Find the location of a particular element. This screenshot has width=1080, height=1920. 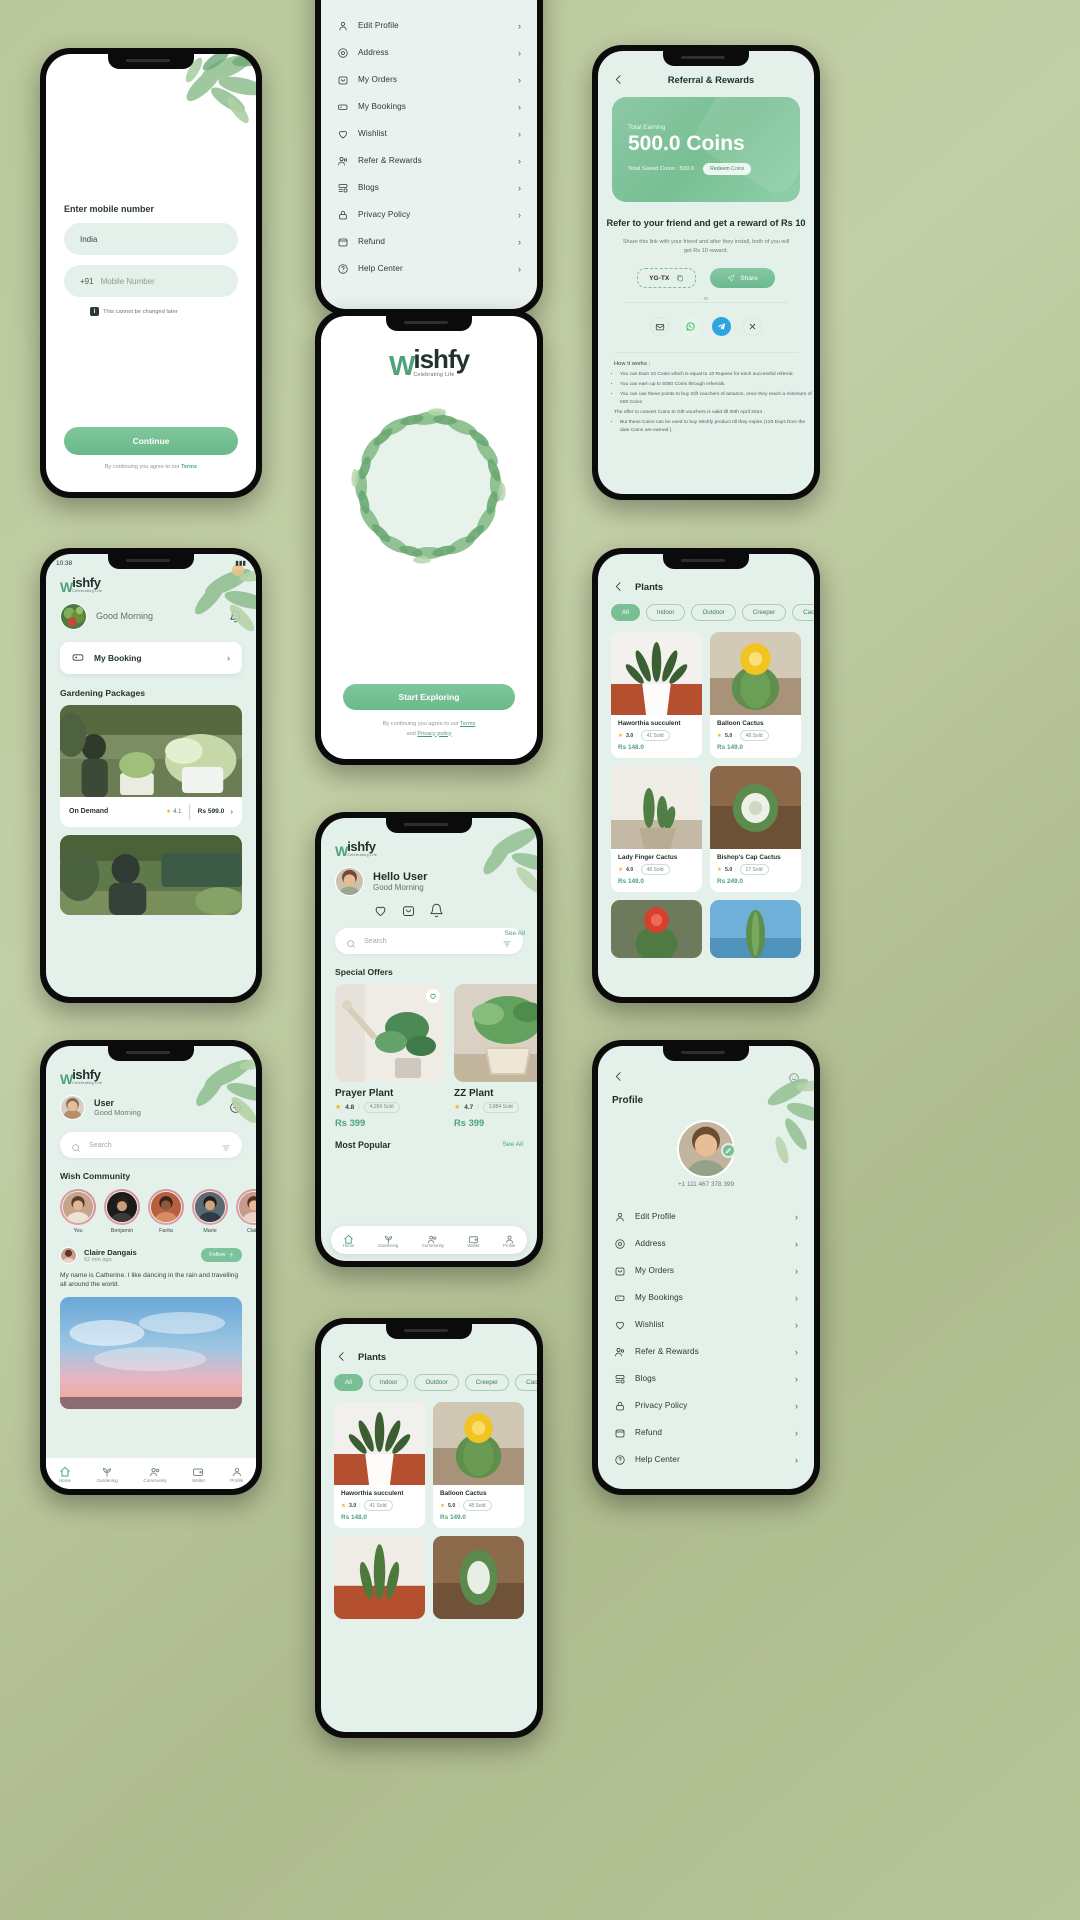

story-item: Claire is located at coordinates (246, 1211).